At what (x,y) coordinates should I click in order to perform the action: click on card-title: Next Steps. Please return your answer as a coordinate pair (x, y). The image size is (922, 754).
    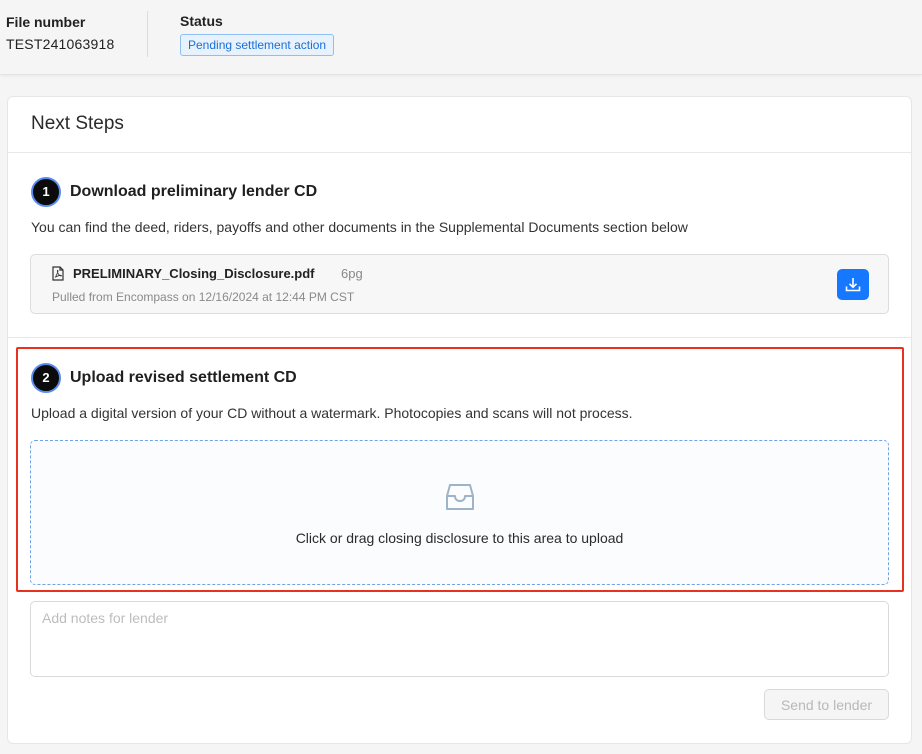
    Looking at the image, I should click on (77, 123).